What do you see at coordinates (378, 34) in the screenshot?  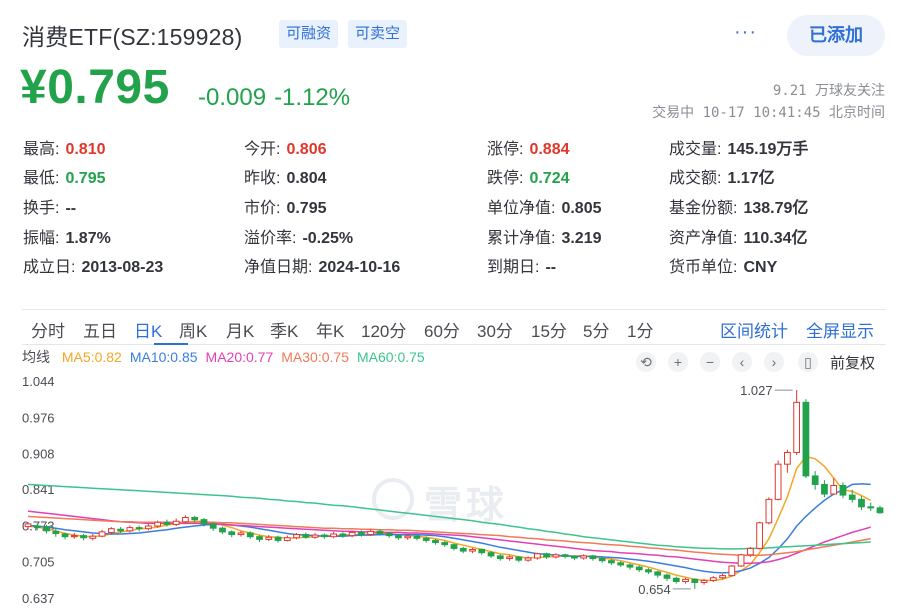 I see `short-sell-tag: 可卖空` at bounding box center [378, 34].